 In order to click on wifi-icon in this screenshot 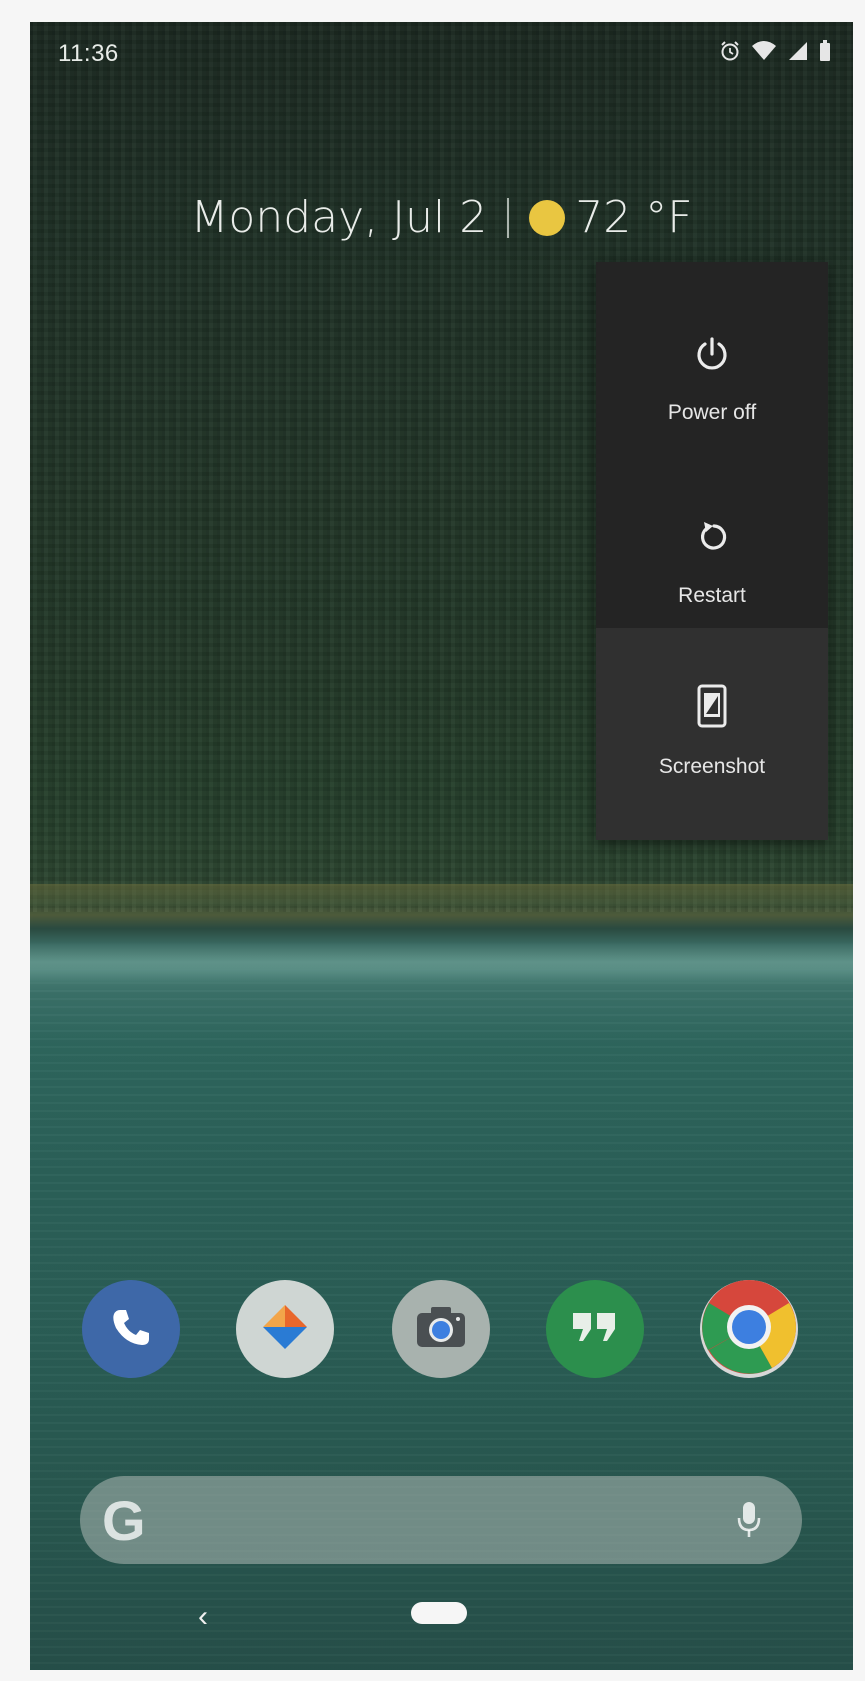, I will do `click(764, 51)`.